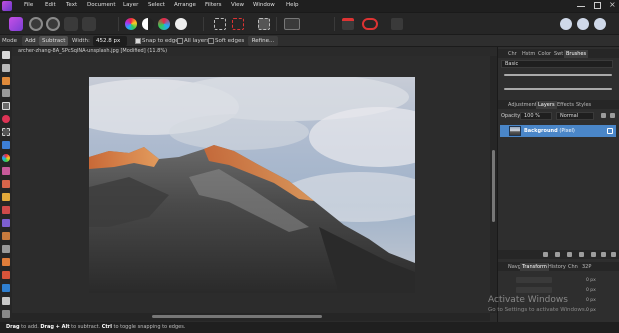 Image resolution: width=619 pixels, height=333 pixels. Describe the element at coordinates (53, 24) in the screenshot. I see `develop-persona-icon` at that location.